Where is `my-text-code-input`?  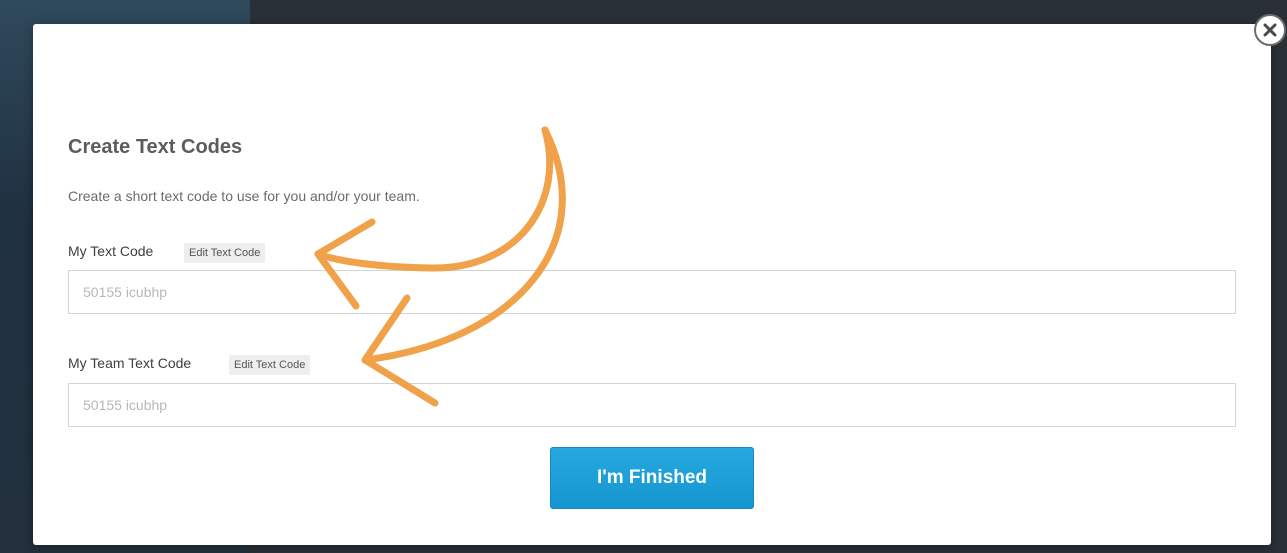
my-text-code-input is located at coordinates (652, 292).